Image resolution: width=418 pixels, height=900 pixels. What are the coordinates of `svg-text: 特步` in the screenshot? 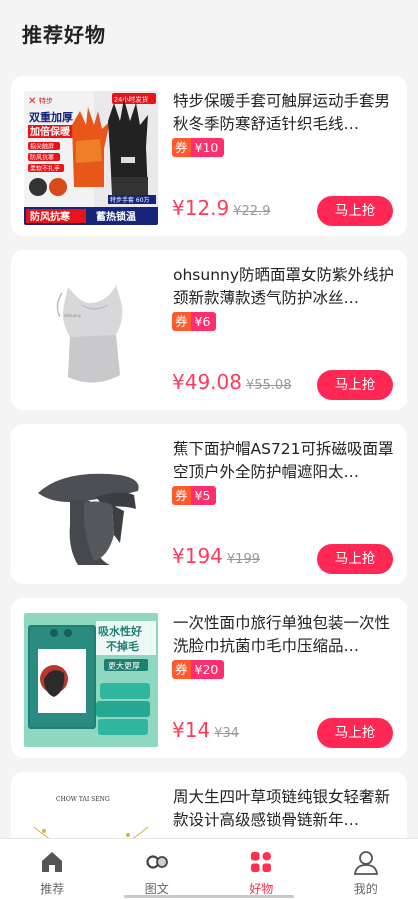 It's located at (46, 100).